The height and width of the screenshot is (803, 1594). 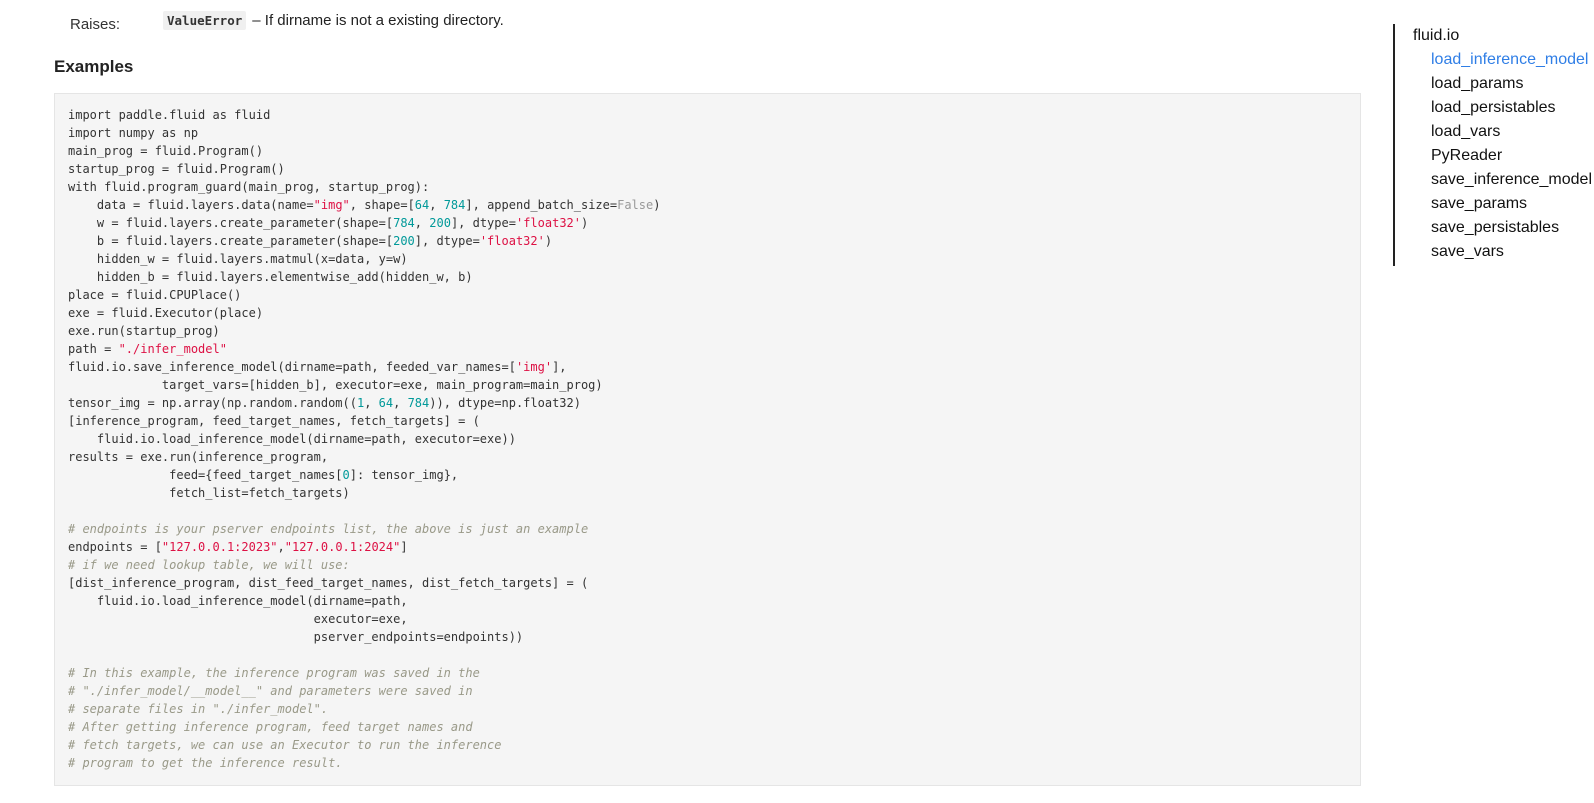 What do you see at coordinates (707, 115) in the screenshot?
I see `code-line: import paddle.fluid as fluid` at bounding box center [707, 115].